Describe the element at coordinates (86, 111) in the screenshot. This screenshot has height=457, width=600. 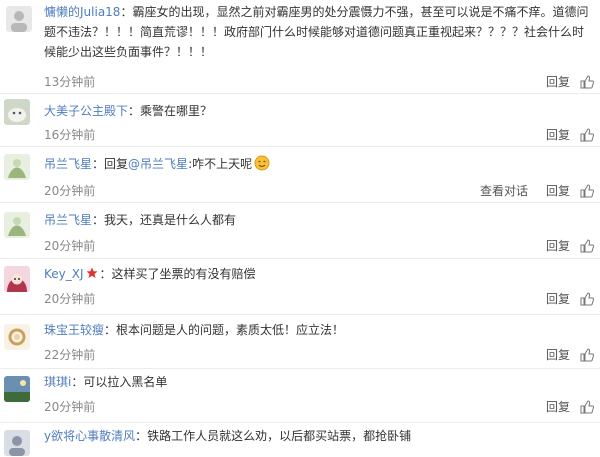
I see `comment-username: 大美子公主殿下` at that location.